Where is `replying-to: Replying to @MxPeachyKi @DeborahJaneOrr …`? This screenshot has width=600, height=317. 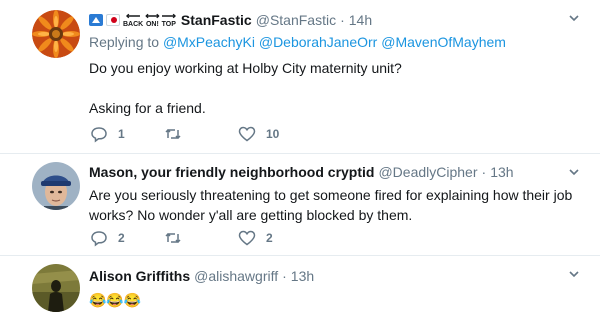 replying-to: Replying to @MxPeachyKi @DeborahJaneOrr … is located at coordinates (334, 44).